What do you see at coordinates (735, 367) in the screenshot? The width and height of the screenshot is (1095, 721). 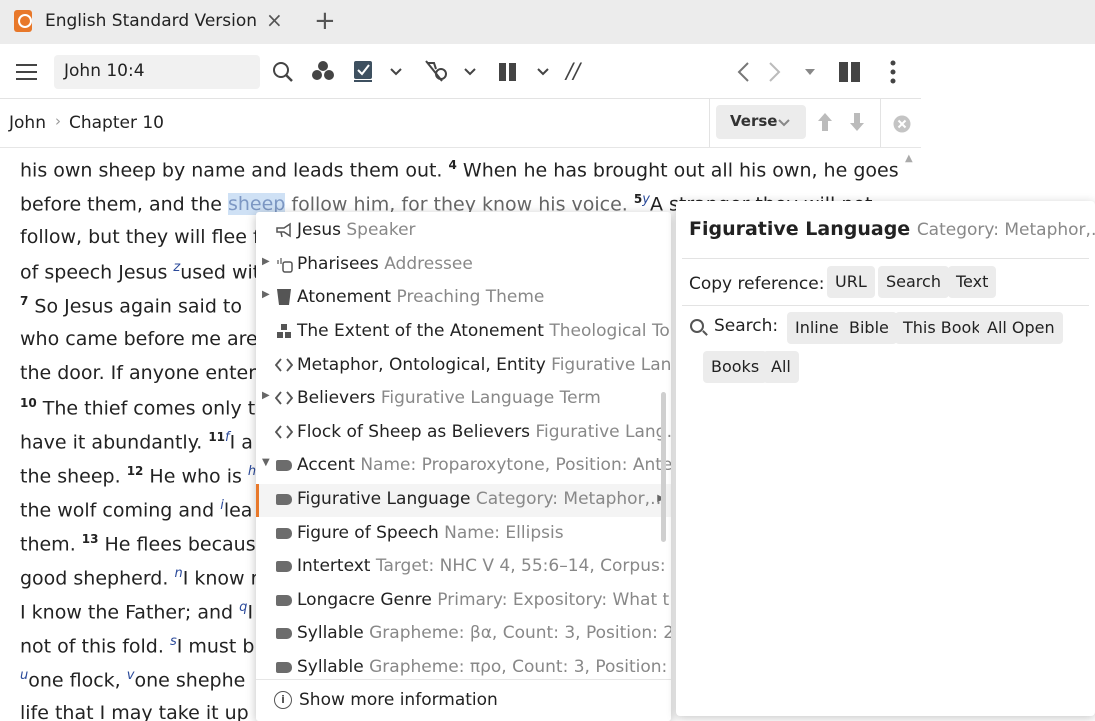 I see `search-books-button: Books` at bounding box center [735, 367].